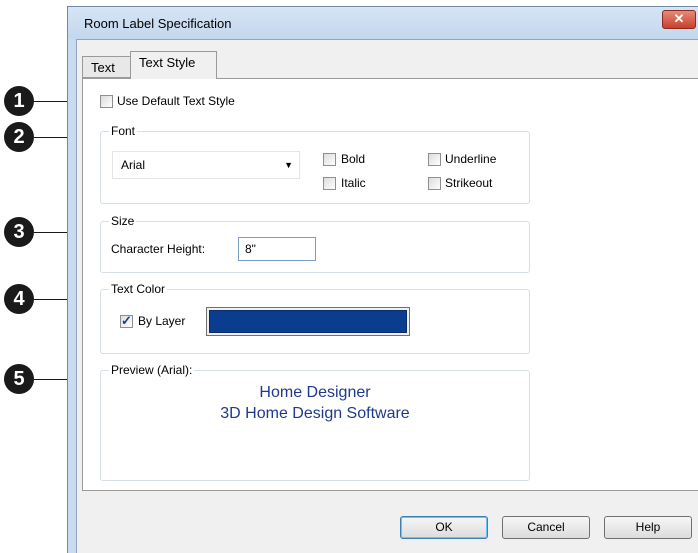  Describe the element at coordinates (19, 299) in the screenshot. I see `callout-4: 4` at that location.